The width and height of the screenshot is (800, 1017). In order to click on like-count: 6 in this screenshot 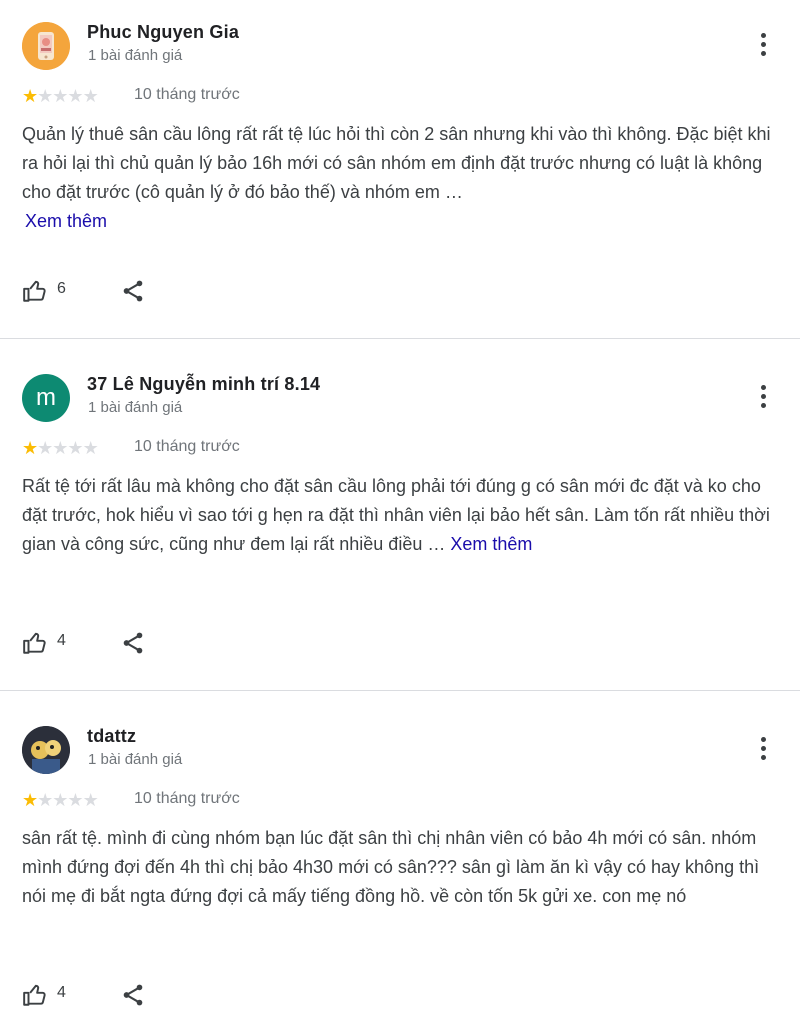, I will do `click(61, 288)`.